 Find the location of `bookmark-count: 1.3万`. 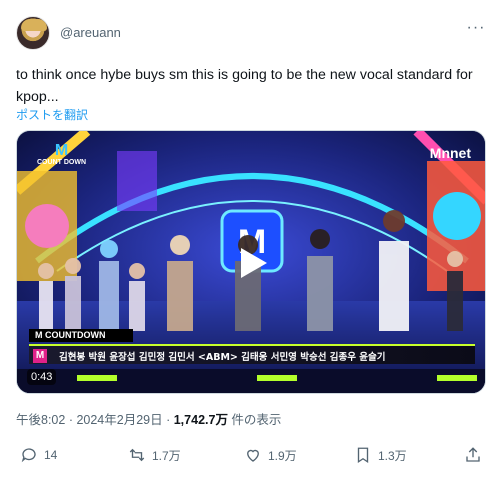

bookmark-count: 1.3万 is located at coordinates (392, 455).